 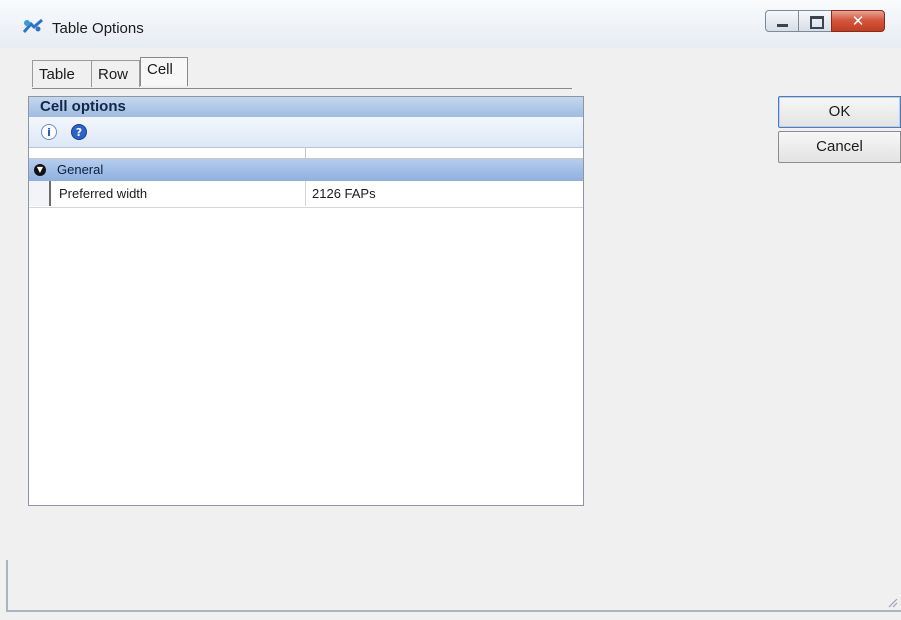 What do you see at coordinates (49, 132) in the screenshot?
I see `info-icon: i` at bounding box center [49, 132].